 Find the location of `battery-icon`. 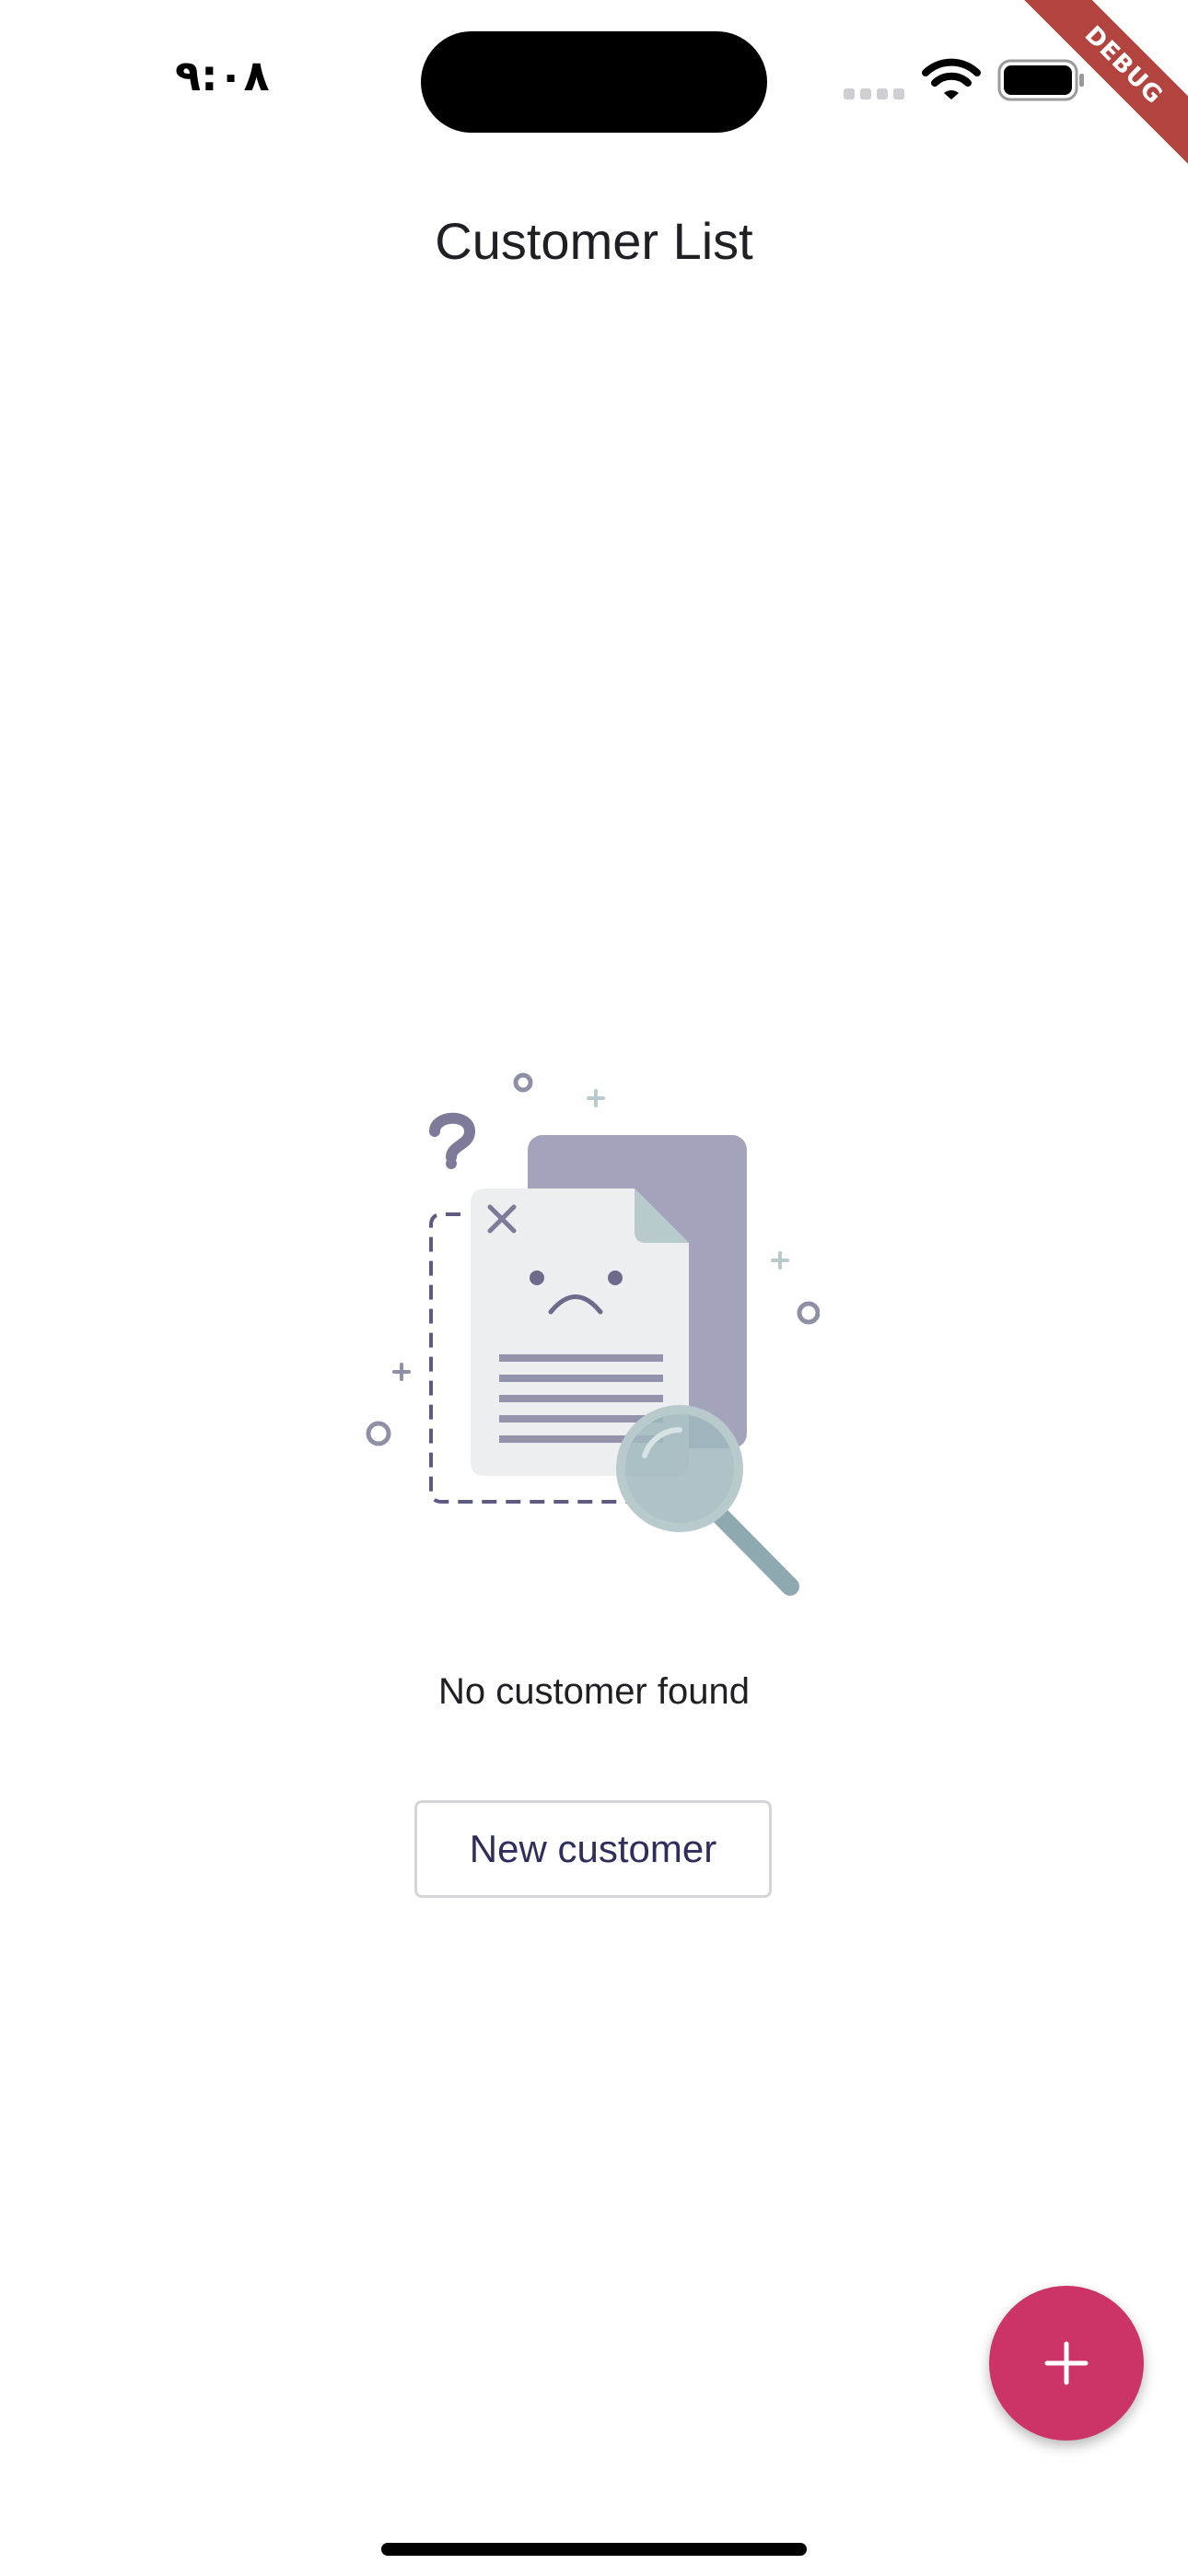

battery-icon is located at coordinates (1040, 80).